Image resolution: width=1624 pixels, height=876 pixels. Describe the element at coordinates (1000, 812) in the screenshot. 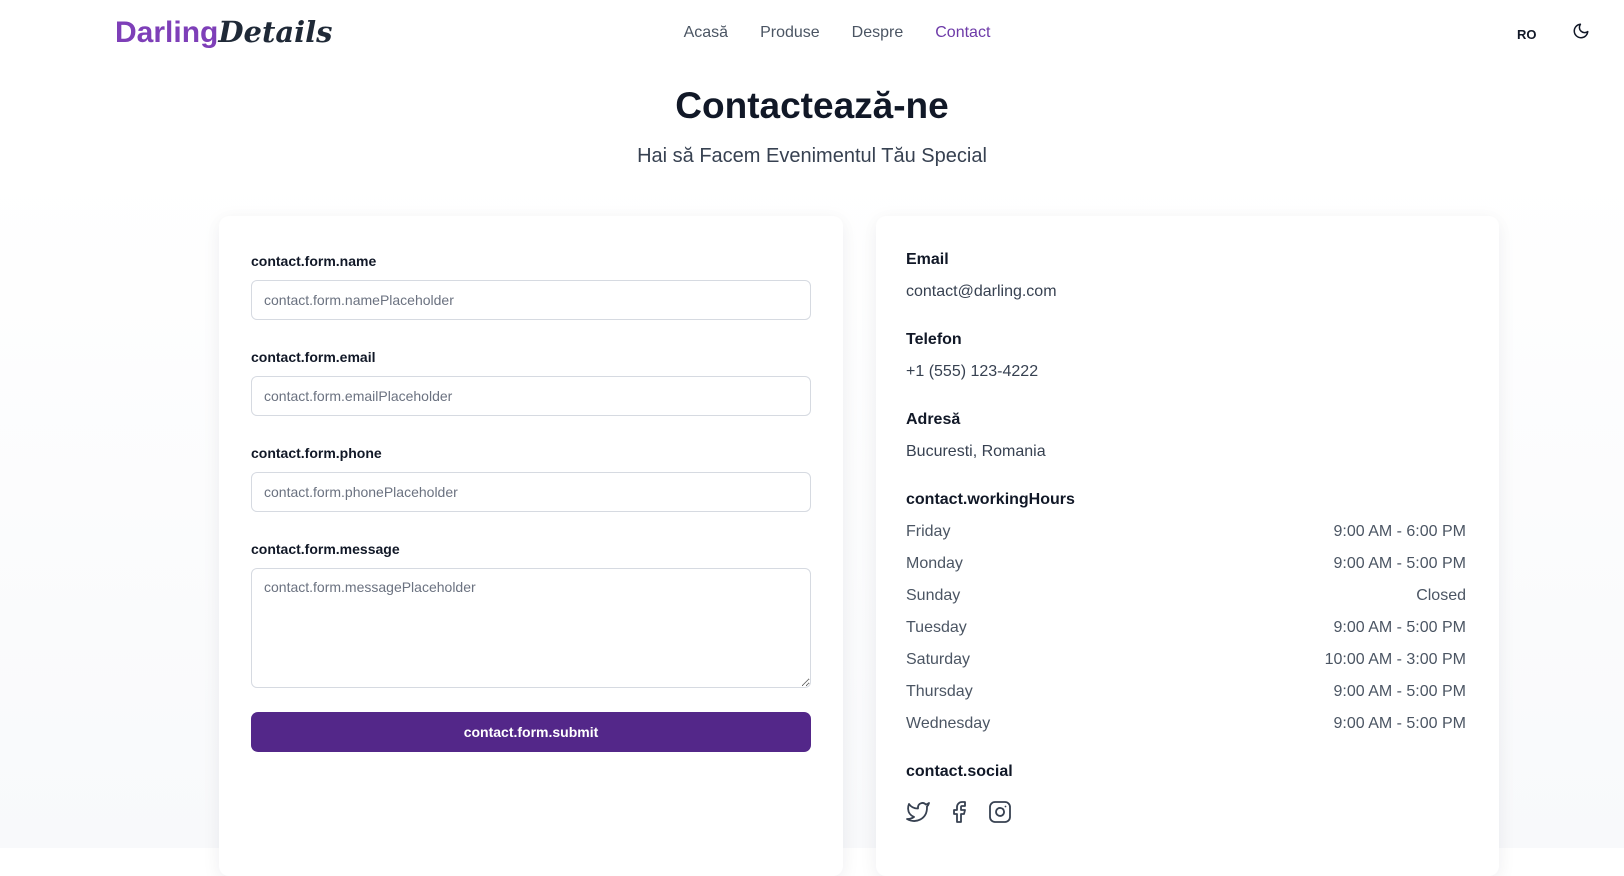

I see `instagram-icon` at that location.